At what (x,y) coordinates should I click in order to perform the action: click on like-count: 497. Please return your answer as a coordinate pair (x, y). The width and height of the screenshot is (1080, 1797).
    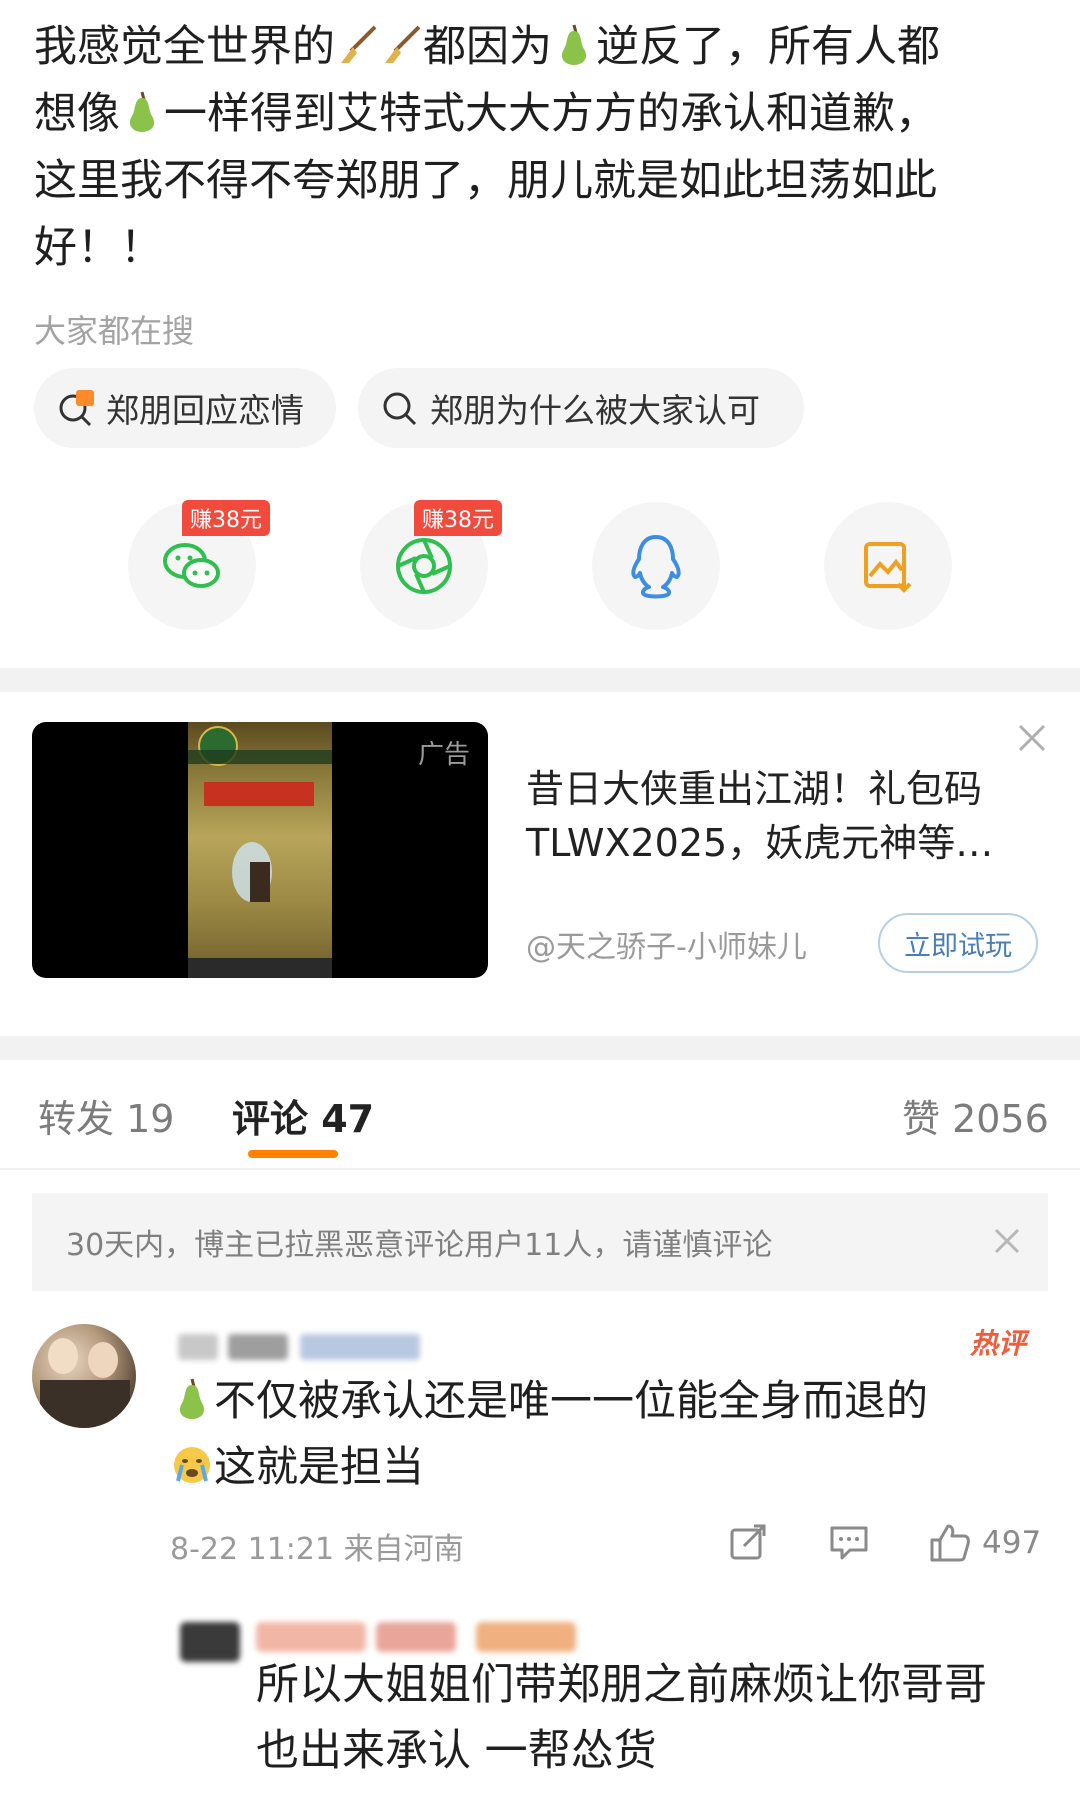
    Looking at the image, I should click on (1012, 1543).